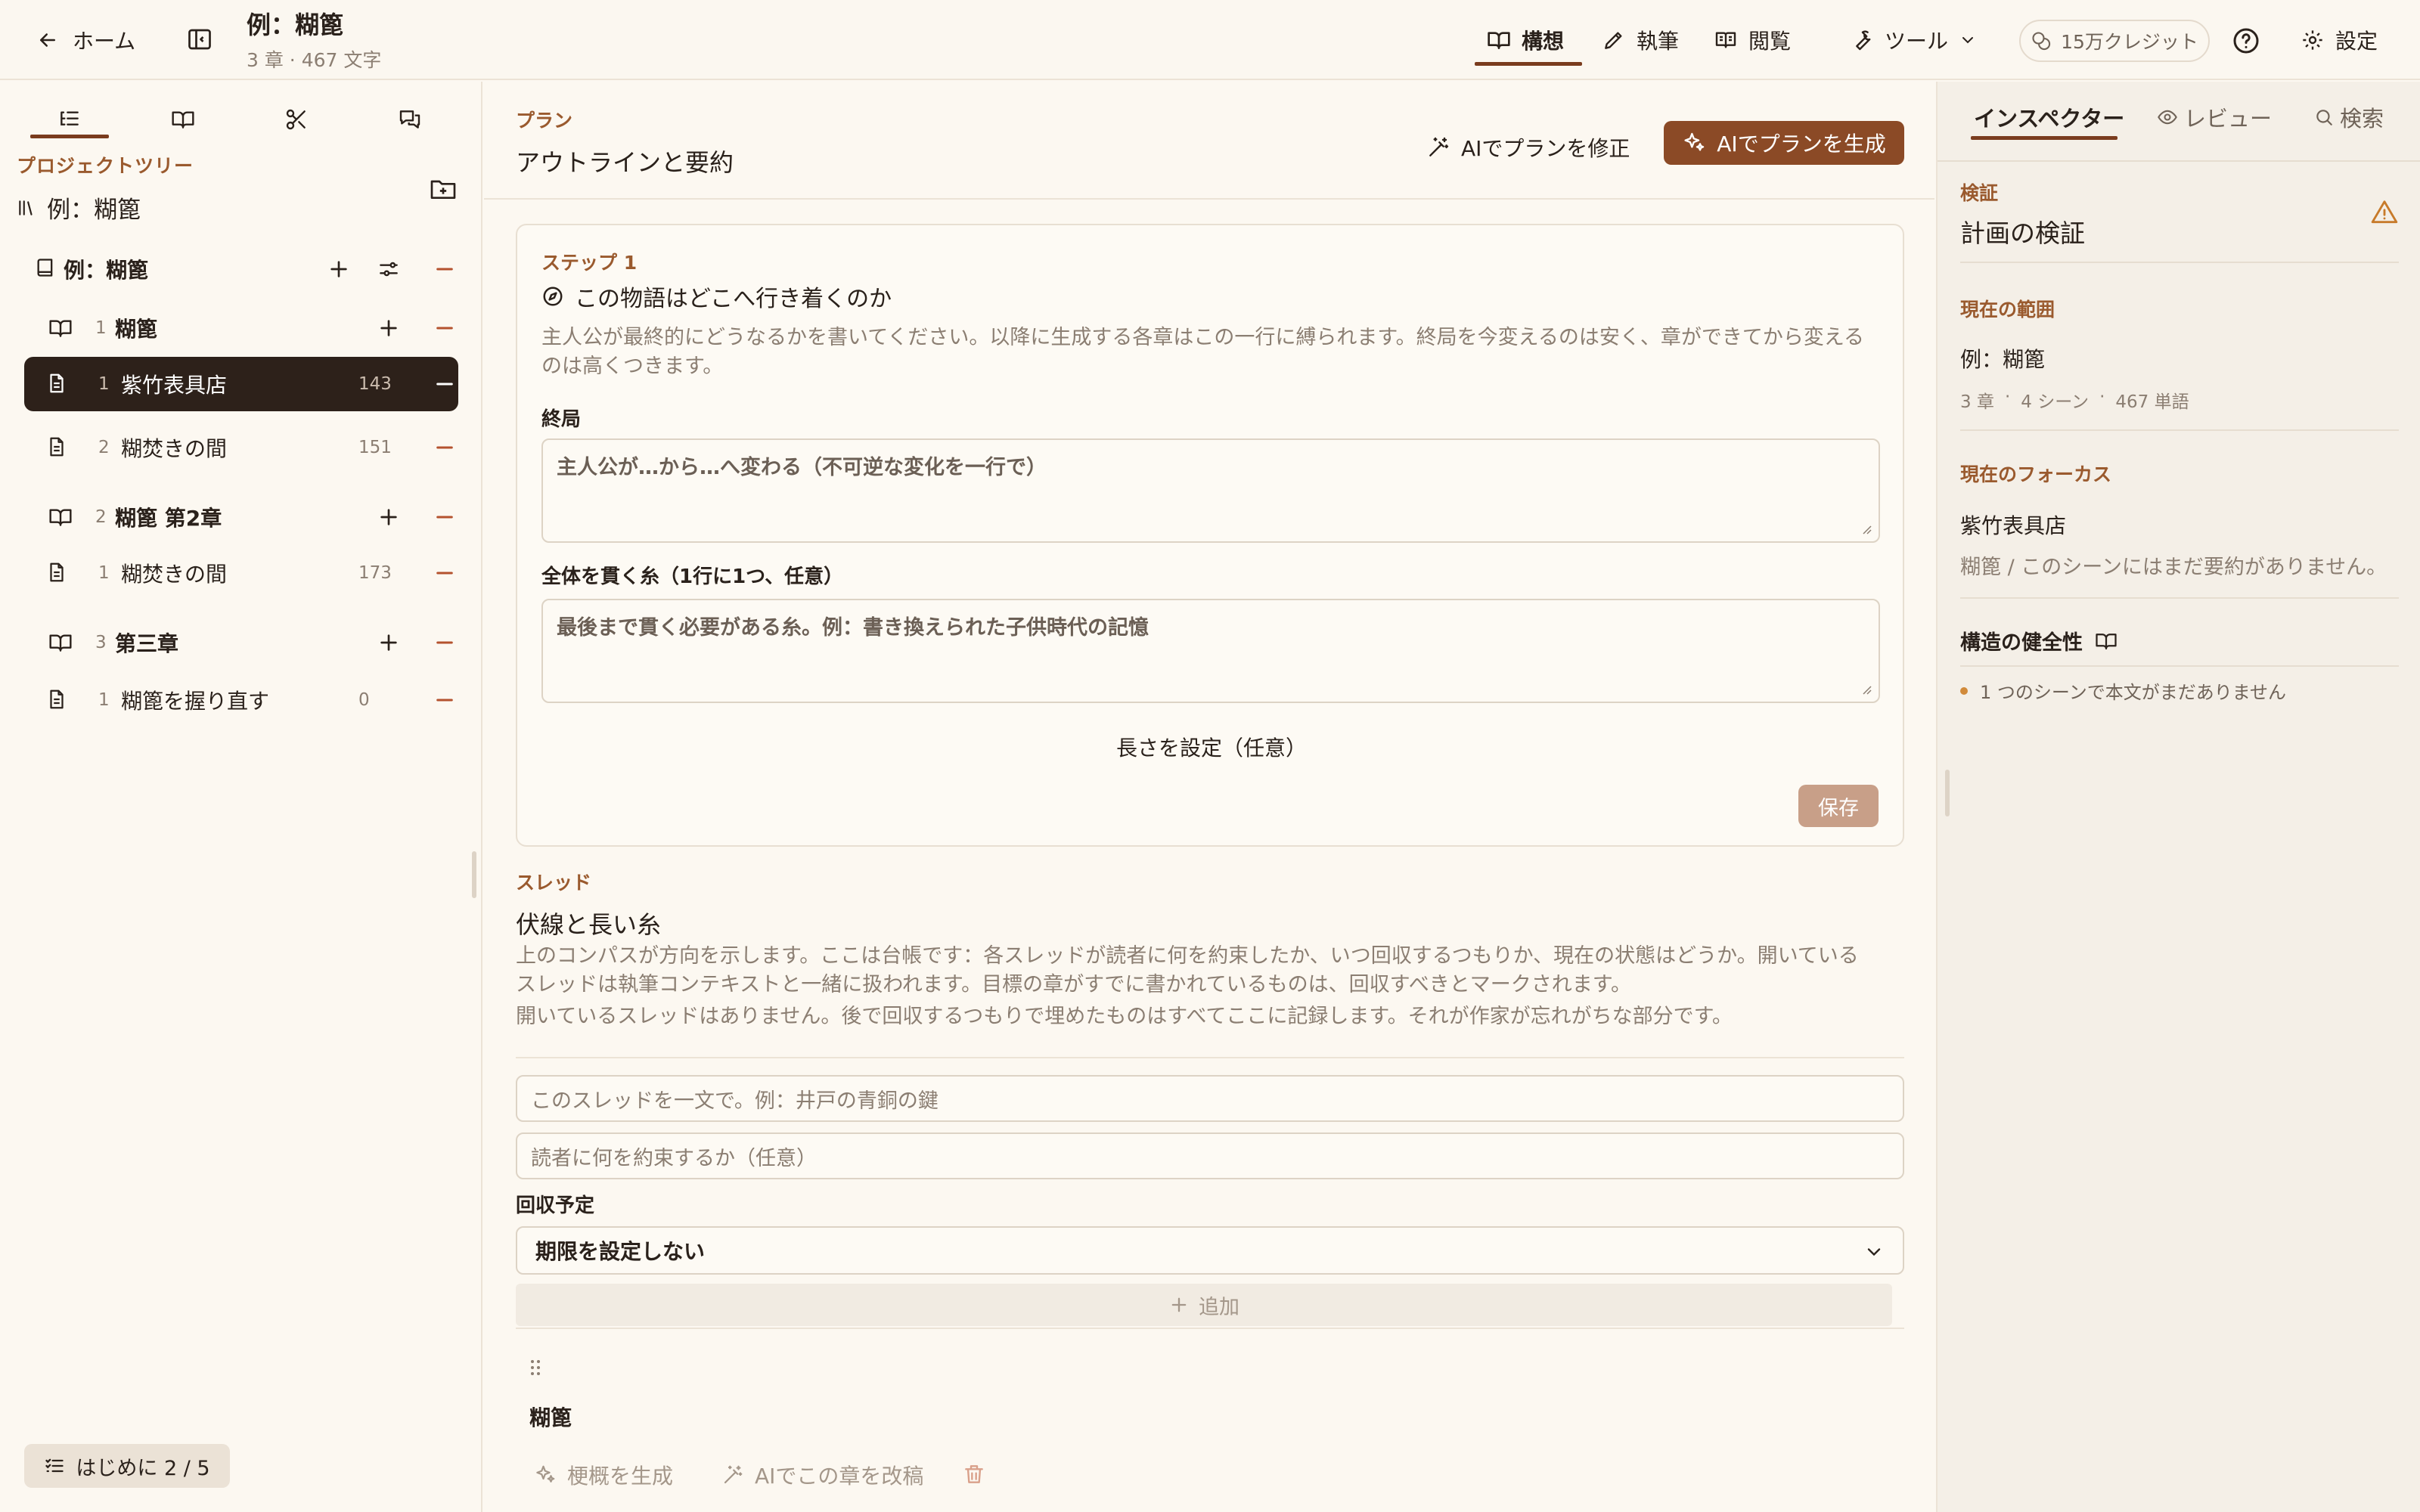  What do you see at coordinates (389, 269) in the screenshot?
I see `adjust-icon` at bounding box center [389, 269].